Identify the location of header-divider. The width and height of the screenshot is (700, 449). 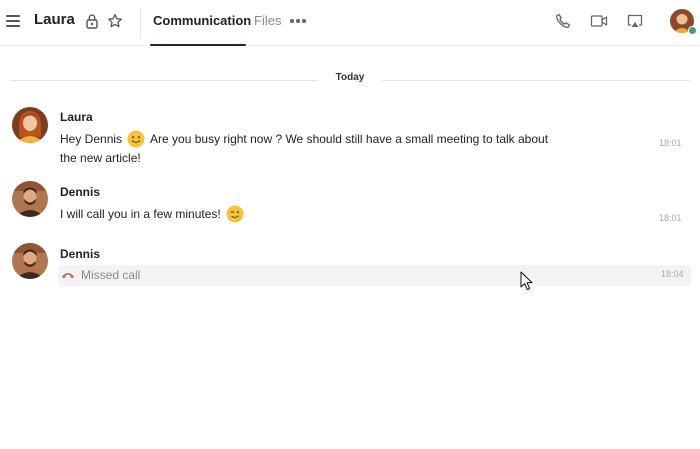
(140, 23).